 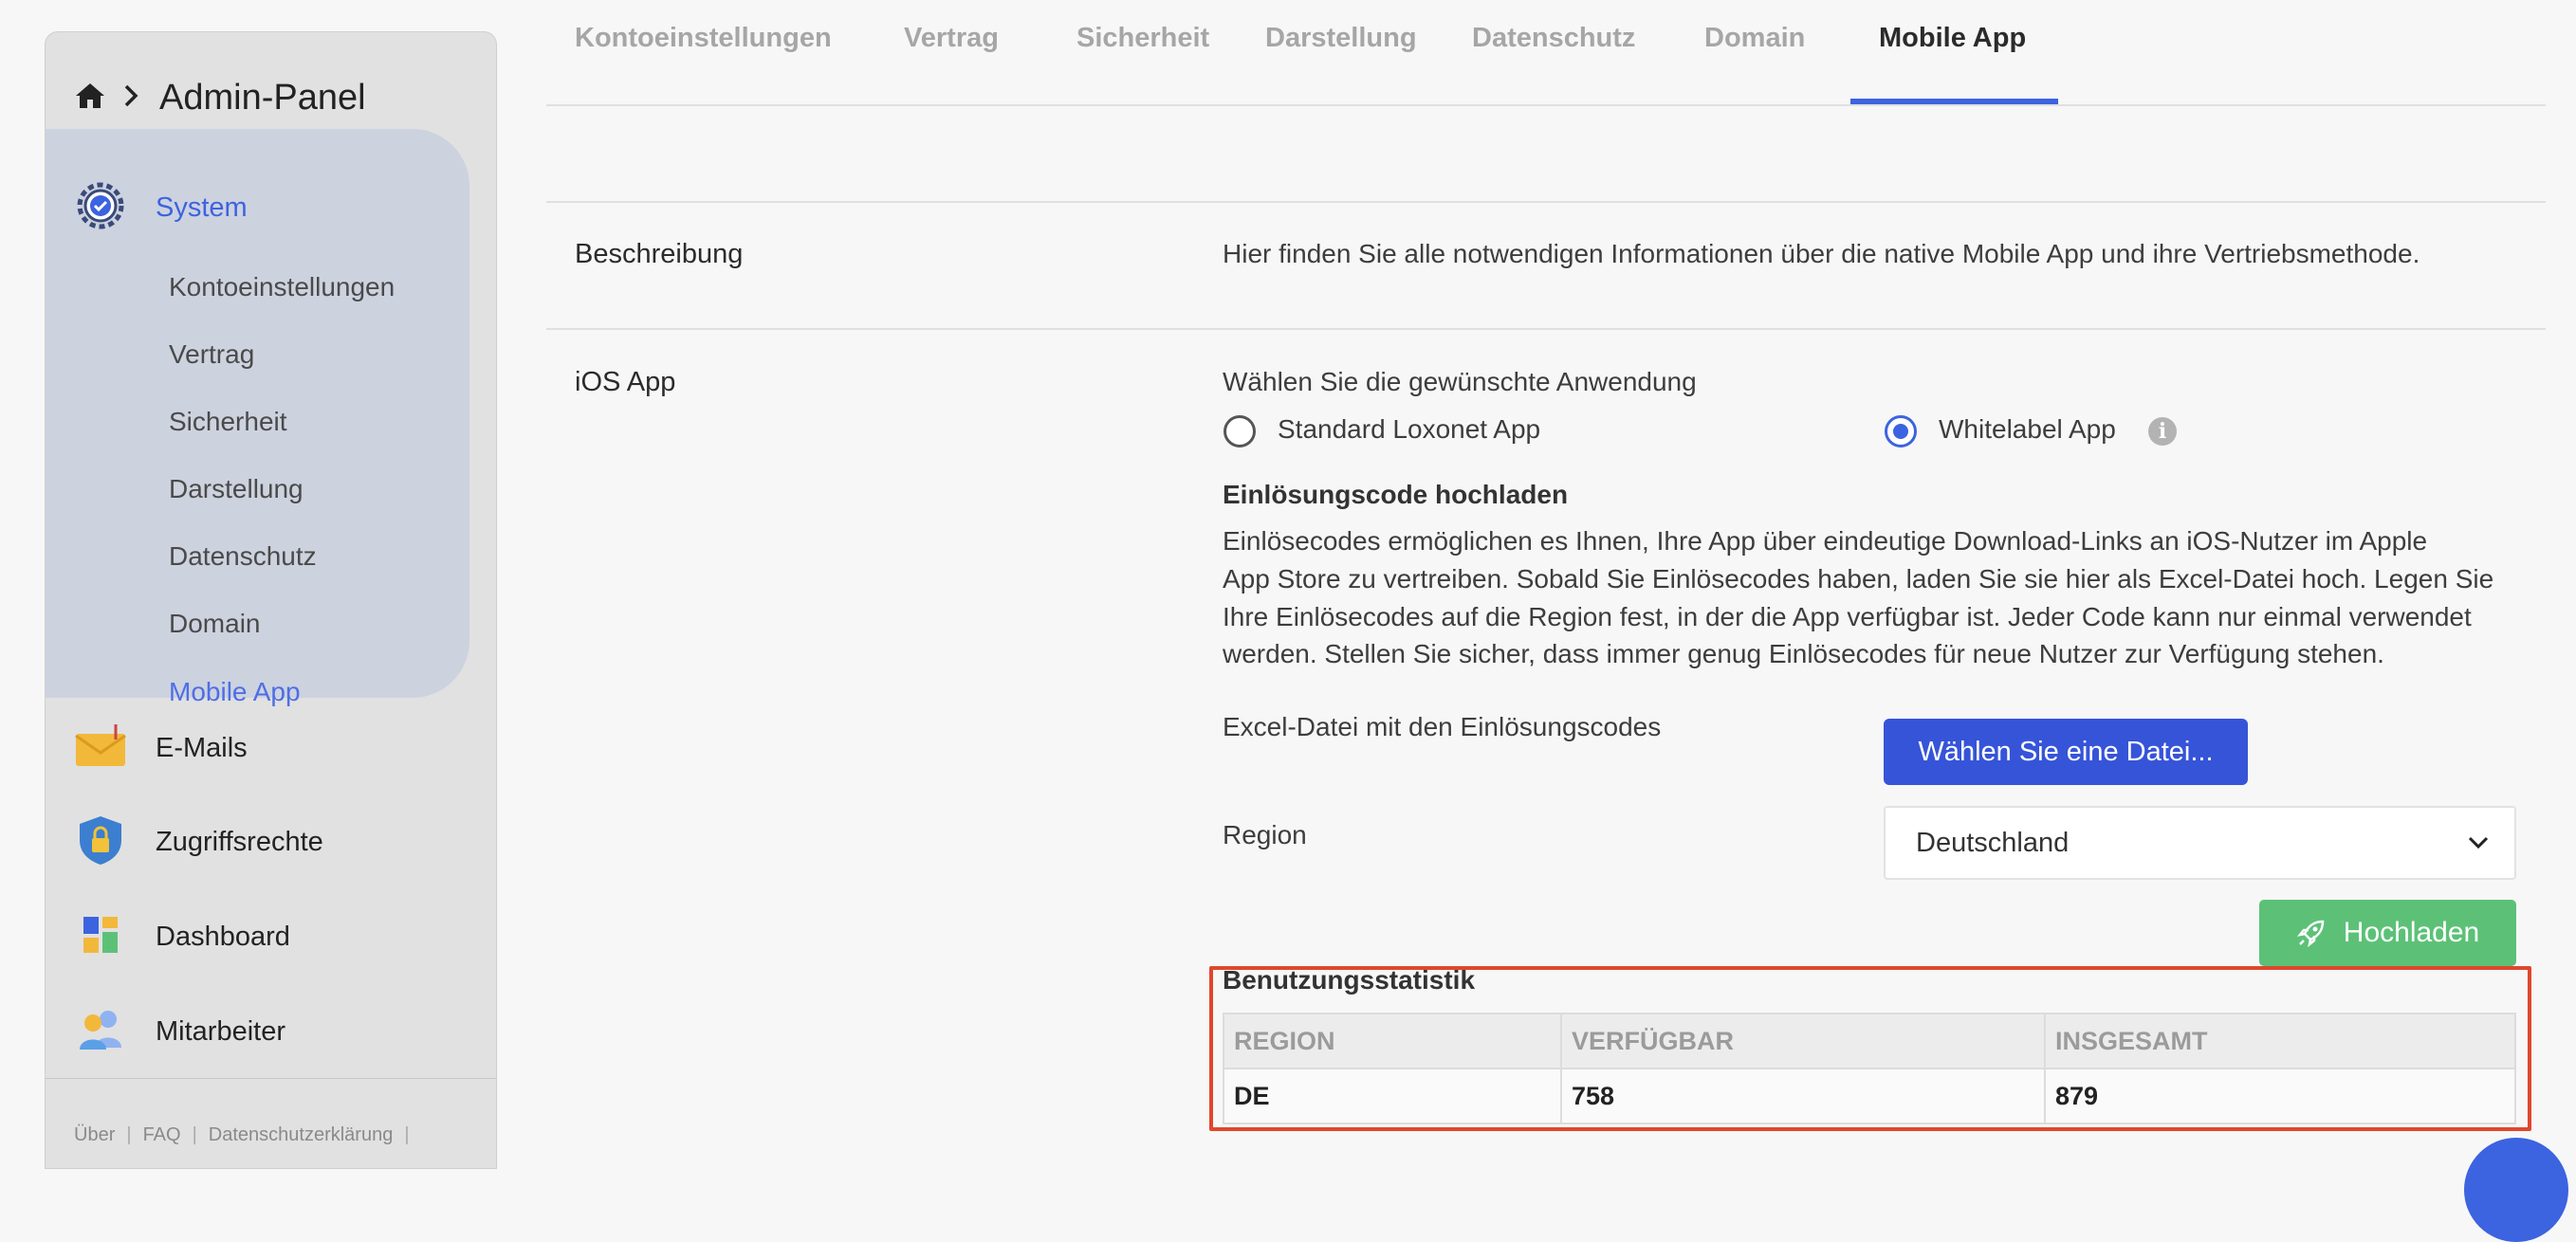 I want to click on gear-check-icon, so click(x=100, y=208).